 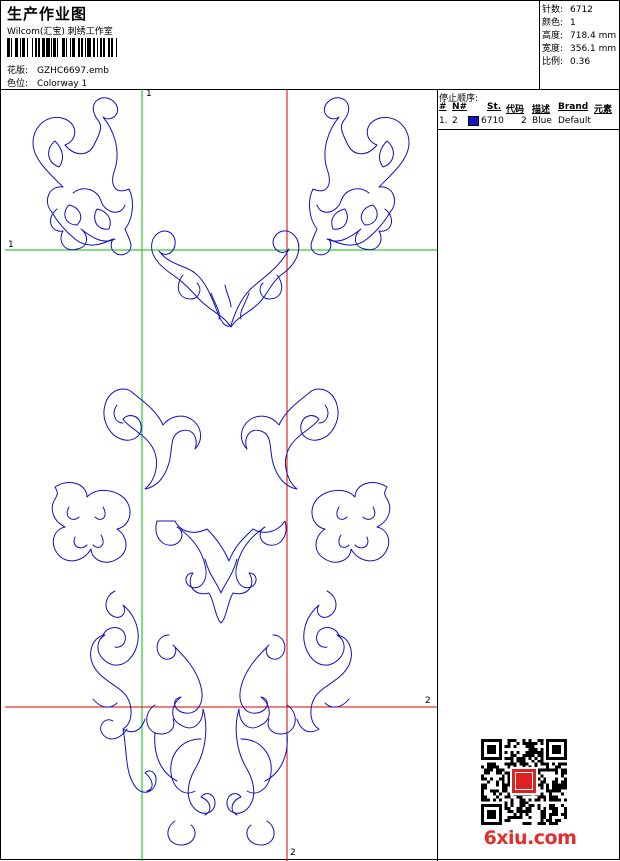 I want to click on row-needle: 2, so click(x=455, y=121).